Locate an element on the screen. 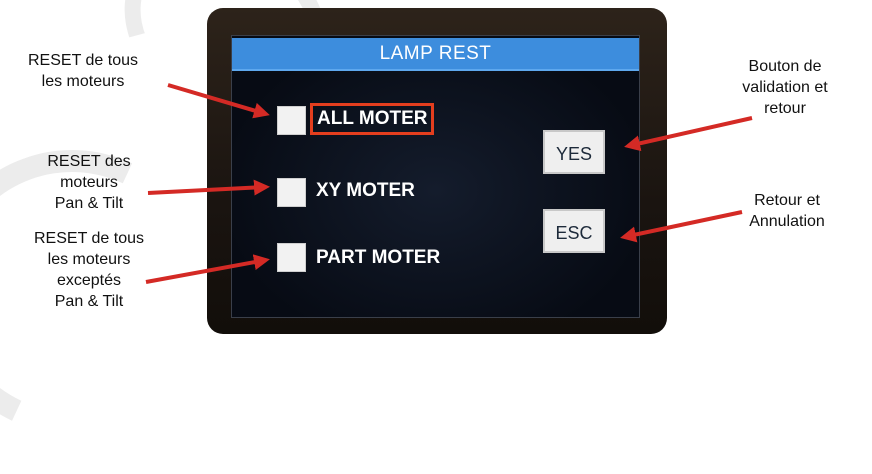 This screenshot has width=872, height=474. arrow-to-yes-button is located at coordinates (688, 134).